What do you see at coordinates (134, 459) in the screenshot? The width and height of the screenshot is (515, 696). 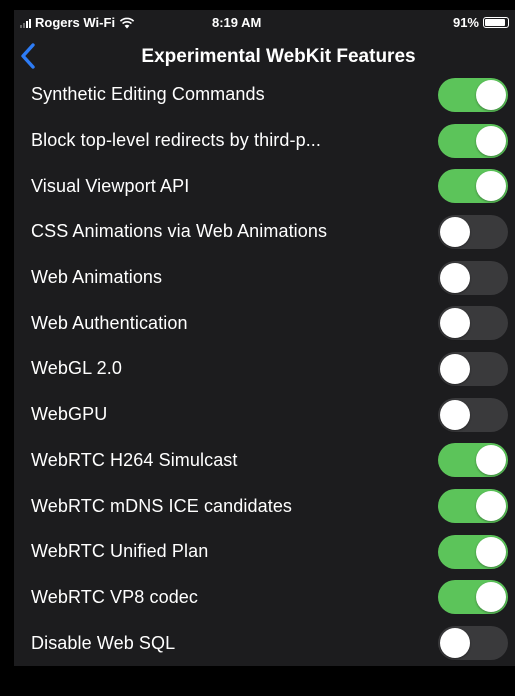 I see `feature-label: WebRTC H264 Simulcast` at bounding box center [134, 459].